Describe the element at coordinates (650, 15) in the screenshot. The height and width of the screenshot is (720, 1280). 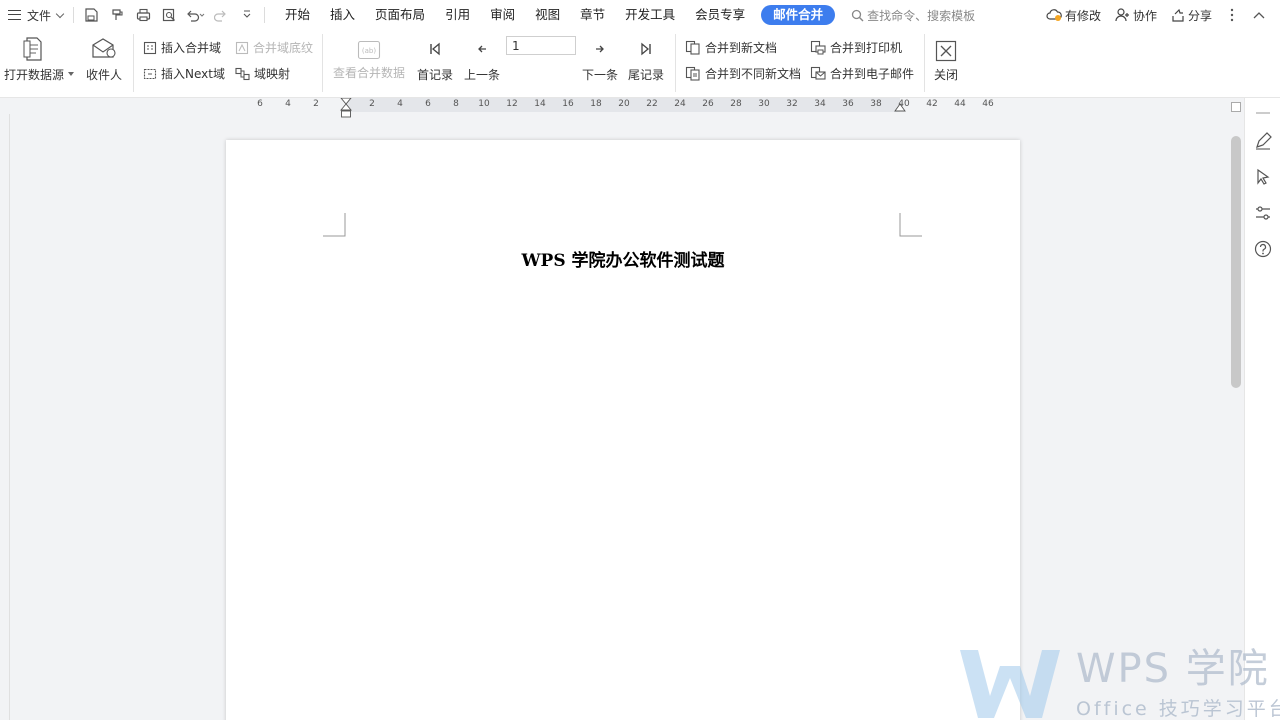
I see `tab-developer: 开发工具` at that location.